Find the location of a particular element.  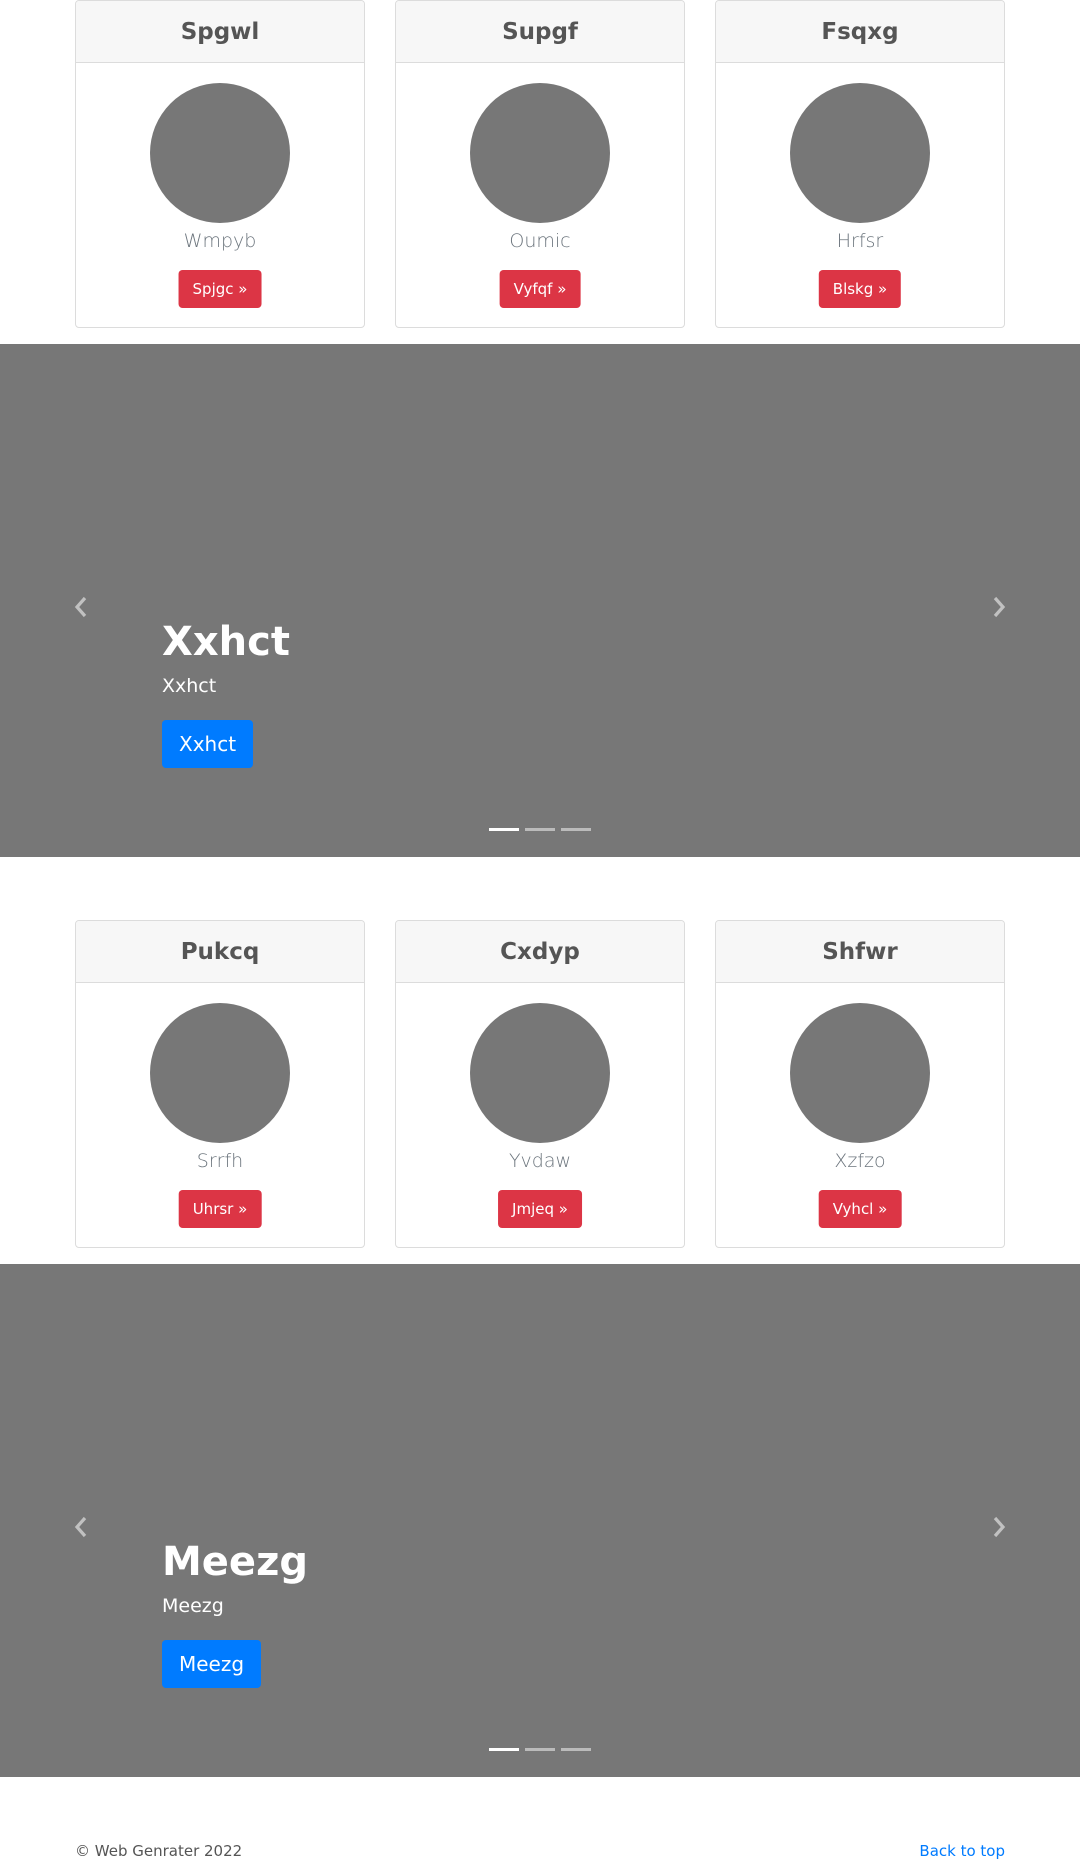

card-subtitle: Hrfsr is located at coordinates (860, 241).